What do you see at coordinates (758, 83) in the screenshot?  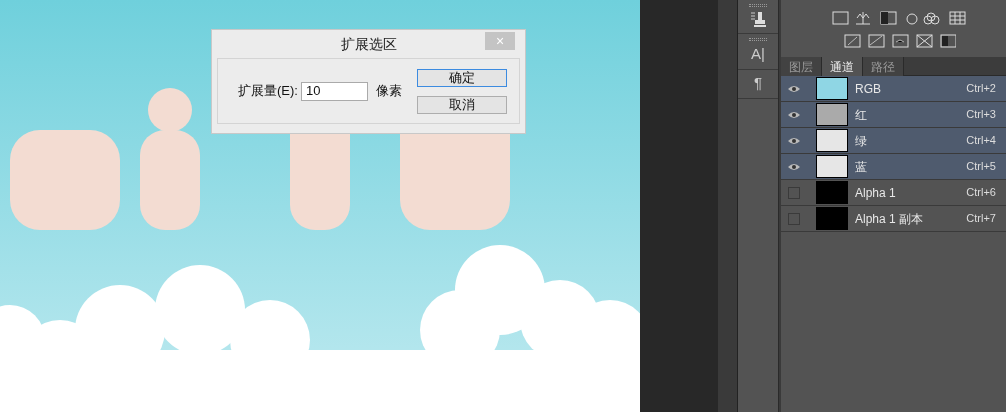 I see `paragraph-panel-icon: ¶` at bounding box center [758, 83].